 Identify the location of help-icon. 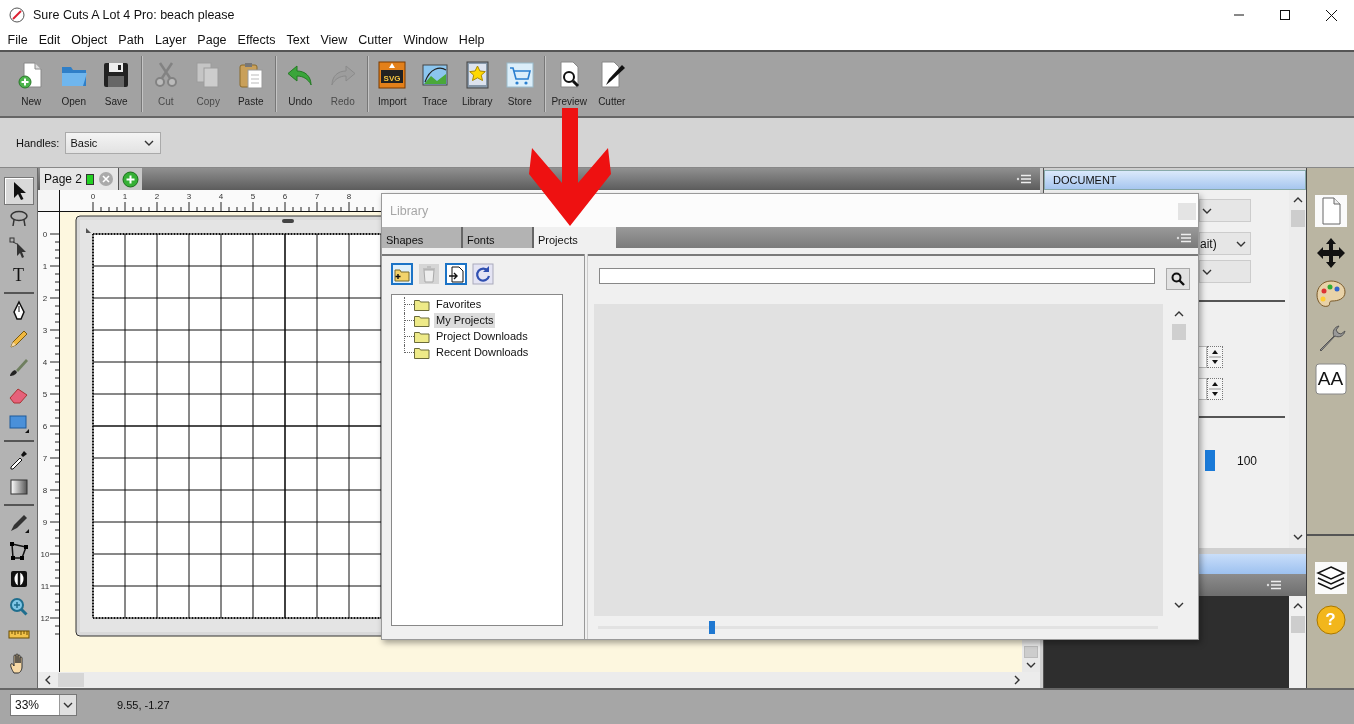
(1330, 620).